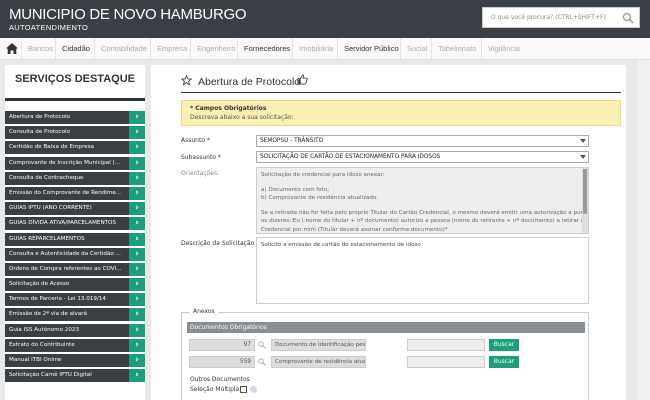  What do you see at coordinates (35, 360) in the screenshot?
I see `sidebar-item-label: Manual ITBI Online` at bounding box center [35, 360].